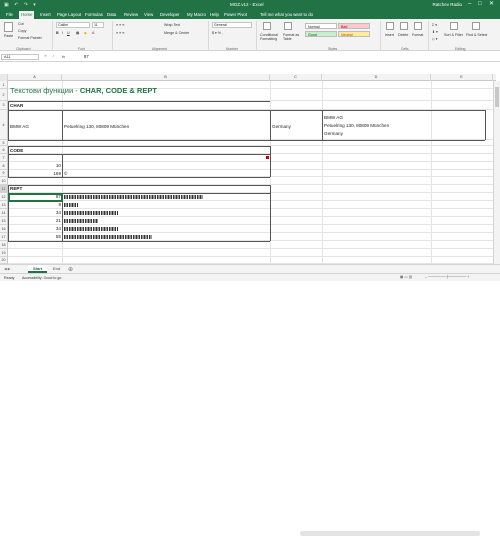 This screenshot has height=536, width=500. I want to click on row-header: 7, so click(4, 158).